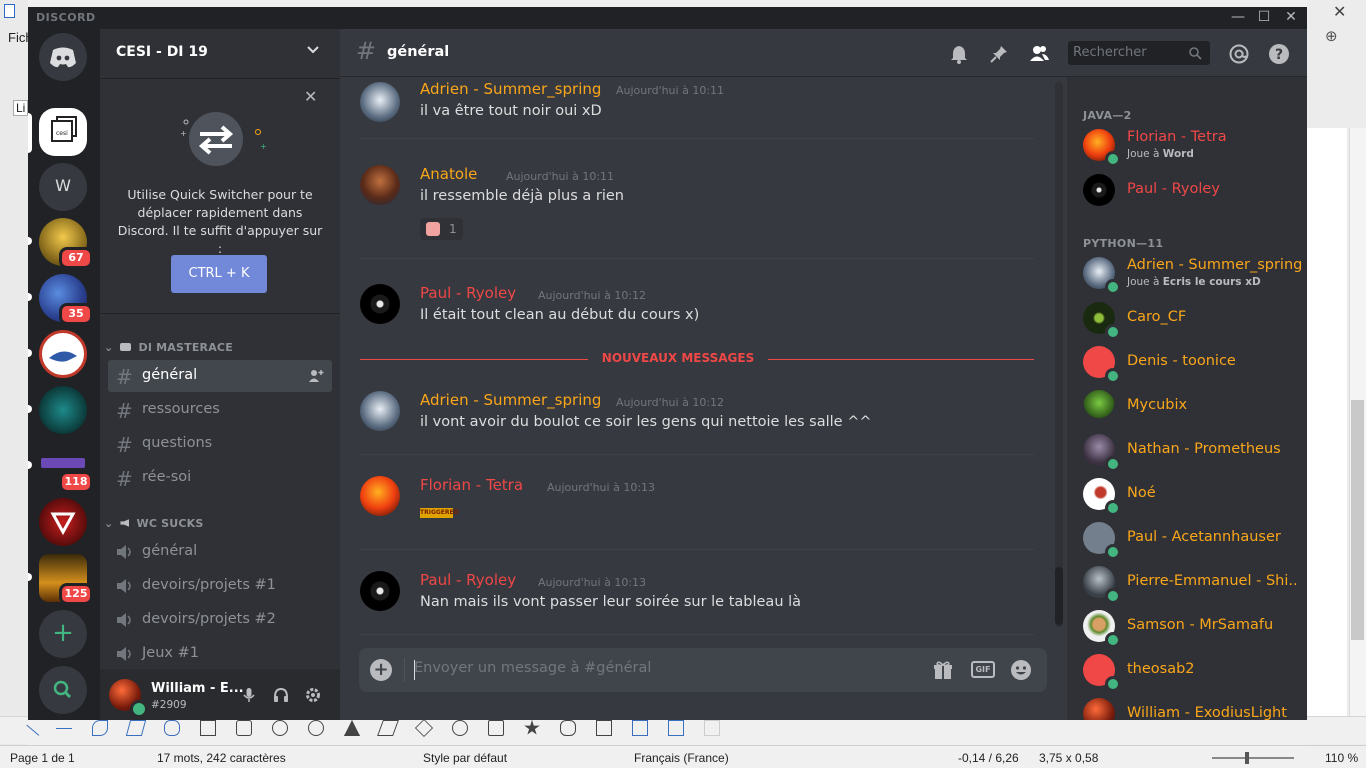 The width and height of the screenshot is (1366, 768). I want to click on member-nathan: Nathan - Prometheus, so click(1187, 450).